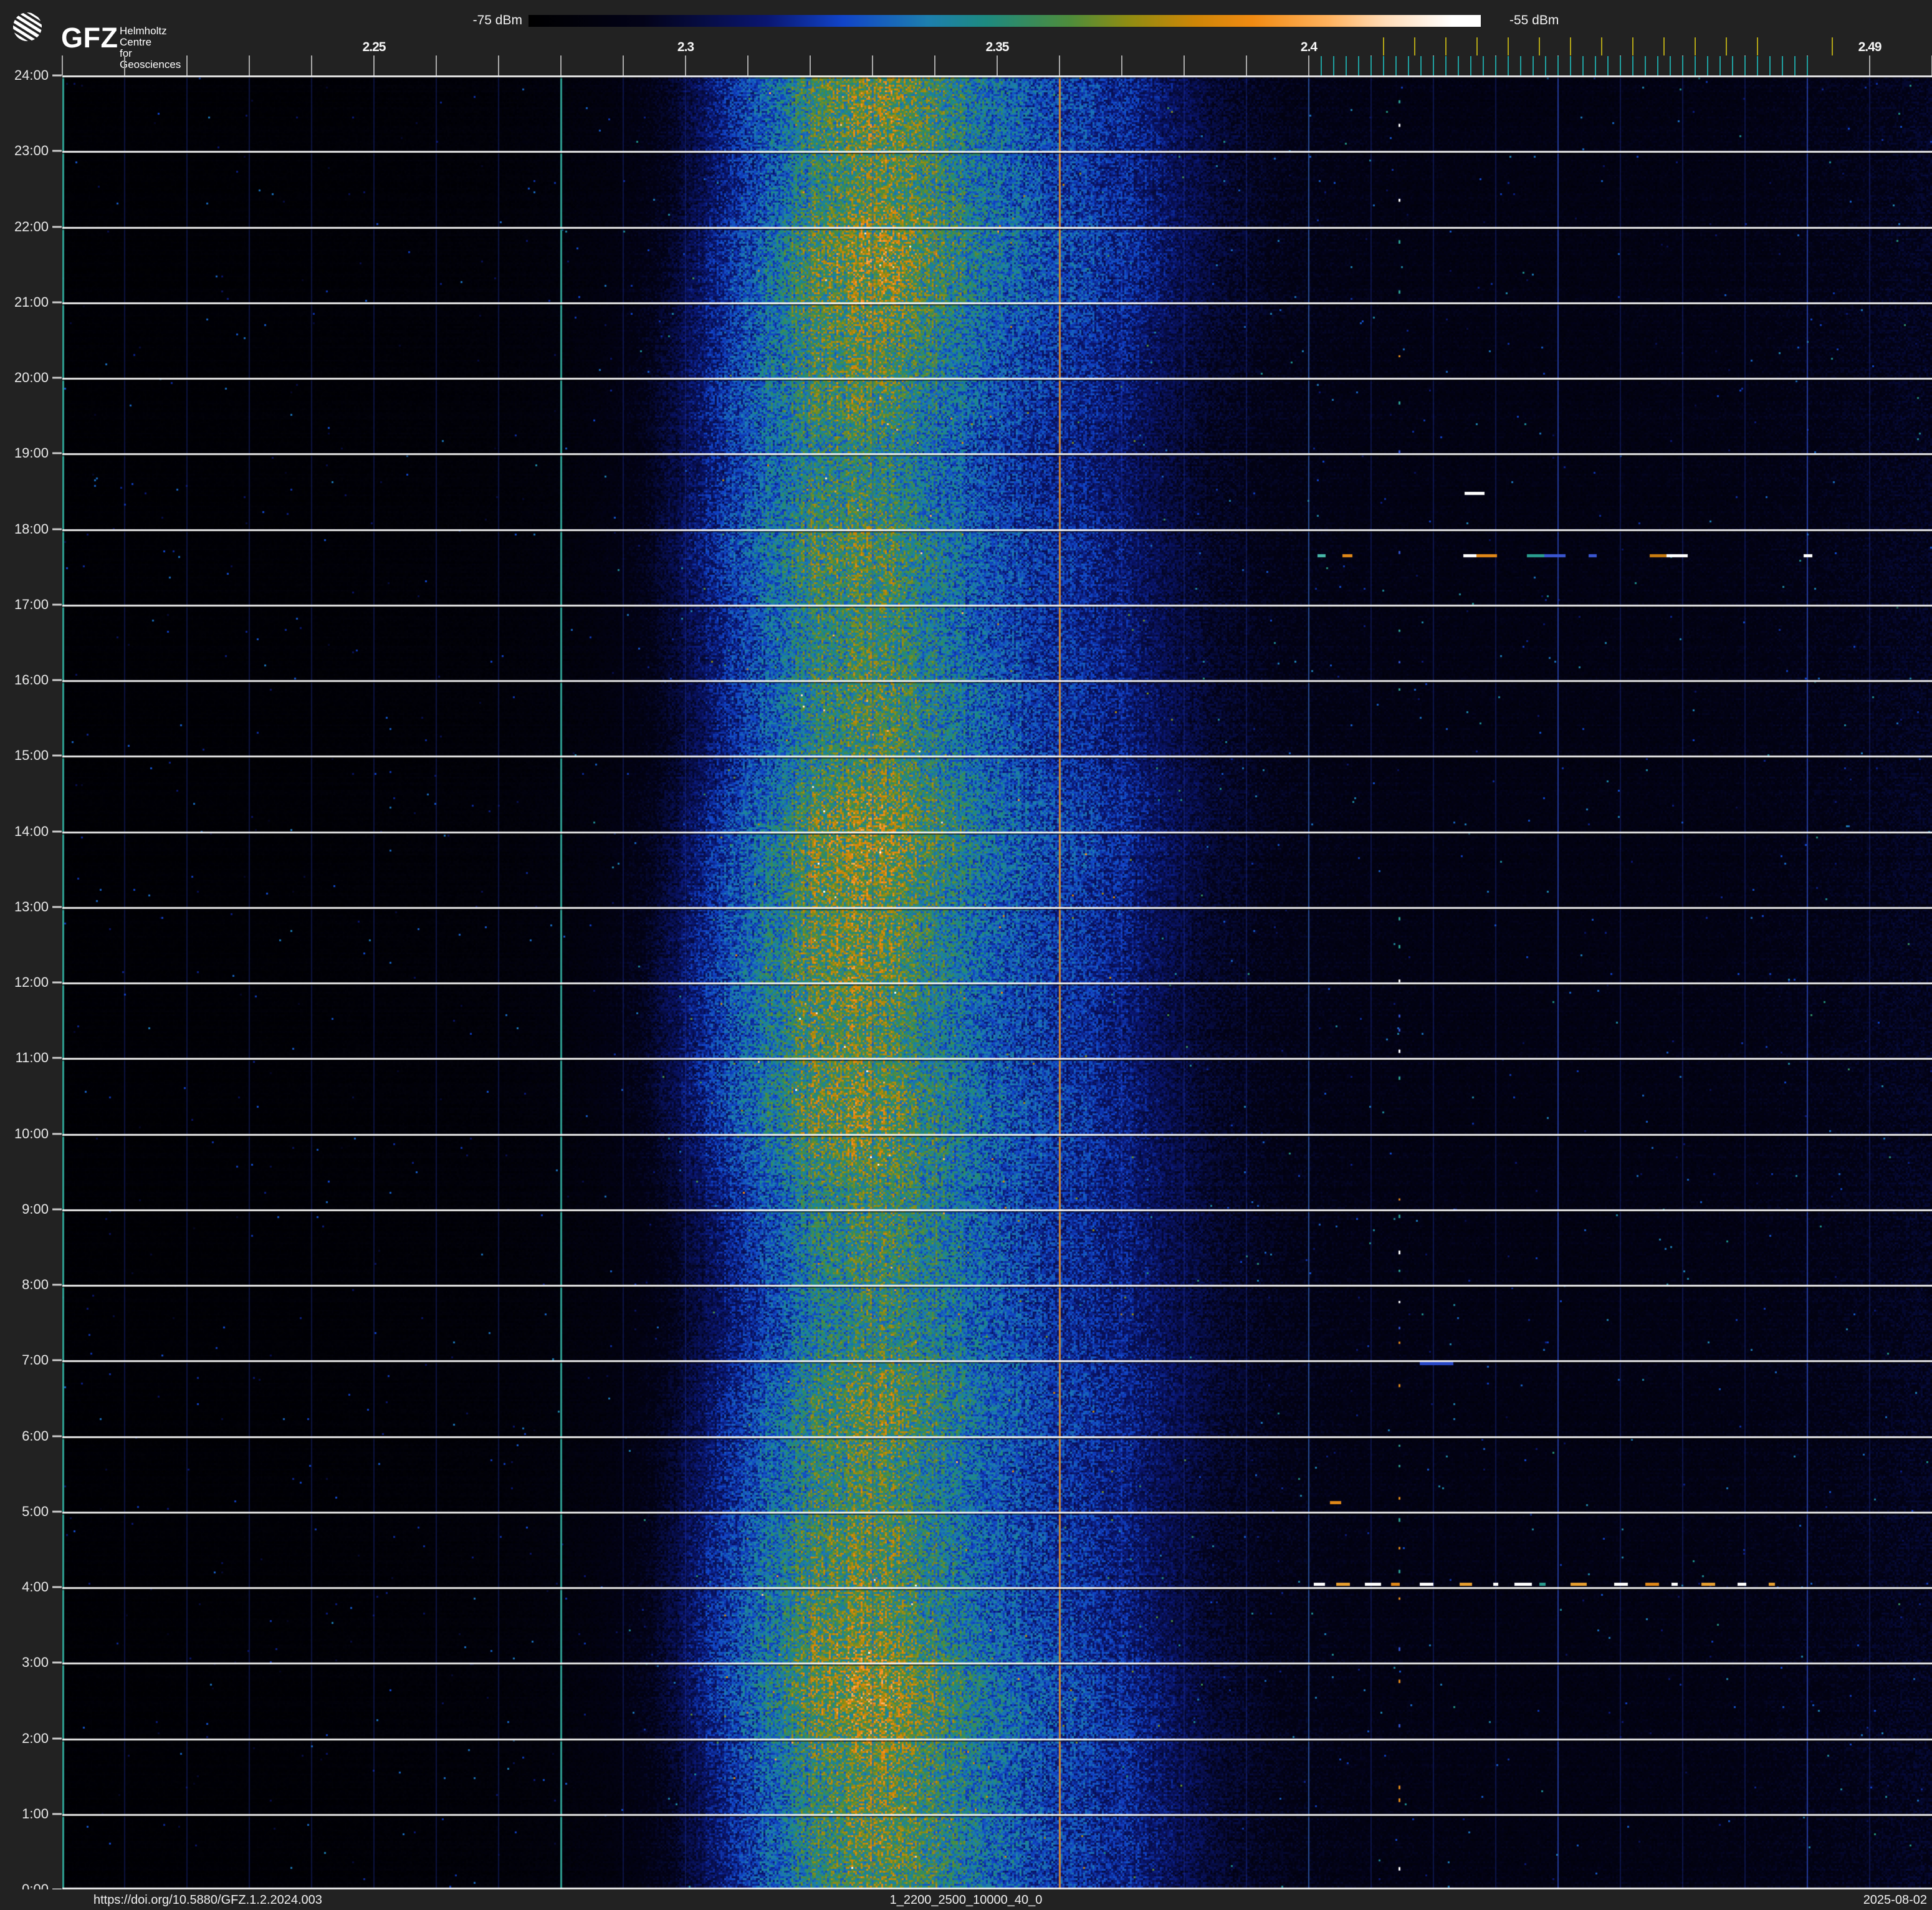  I want to click on gfz-logo-acronym: GFZ, so click(89, 38).